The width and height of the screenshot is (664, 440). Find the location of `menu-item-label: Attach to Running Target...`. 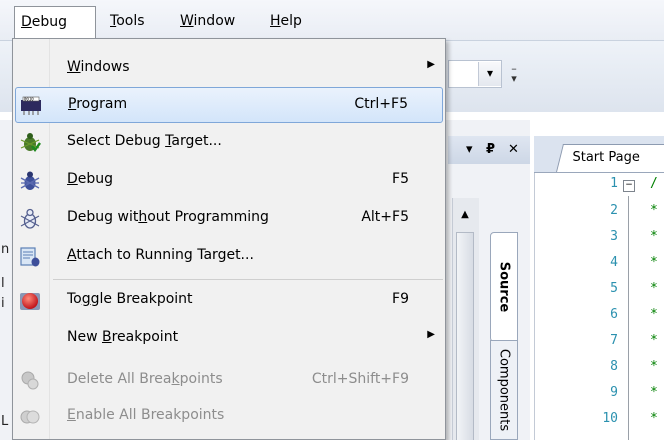

menu-item-label: Attach to Running Target... is located at coordinates (160, 255).